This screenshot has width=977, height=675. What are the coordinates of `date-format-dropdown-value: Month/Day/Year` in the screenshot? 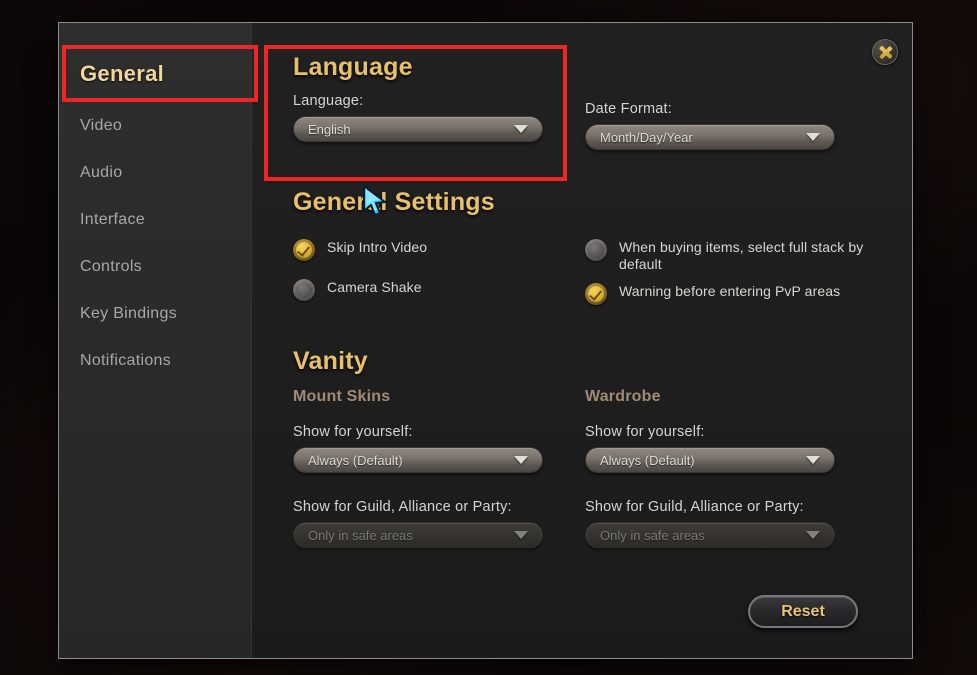 It's located at (646, 137).